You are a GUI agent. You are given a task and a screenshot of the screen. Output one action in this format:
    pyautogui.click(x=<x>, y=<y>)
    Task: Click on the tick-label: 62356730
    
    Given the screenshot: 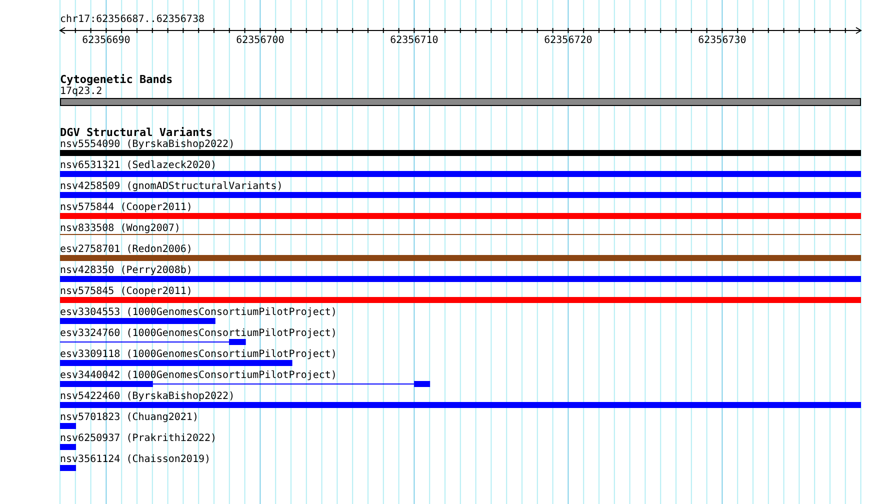 What is the action you would take?
    pyautogui.click(x=722, y=40)
    